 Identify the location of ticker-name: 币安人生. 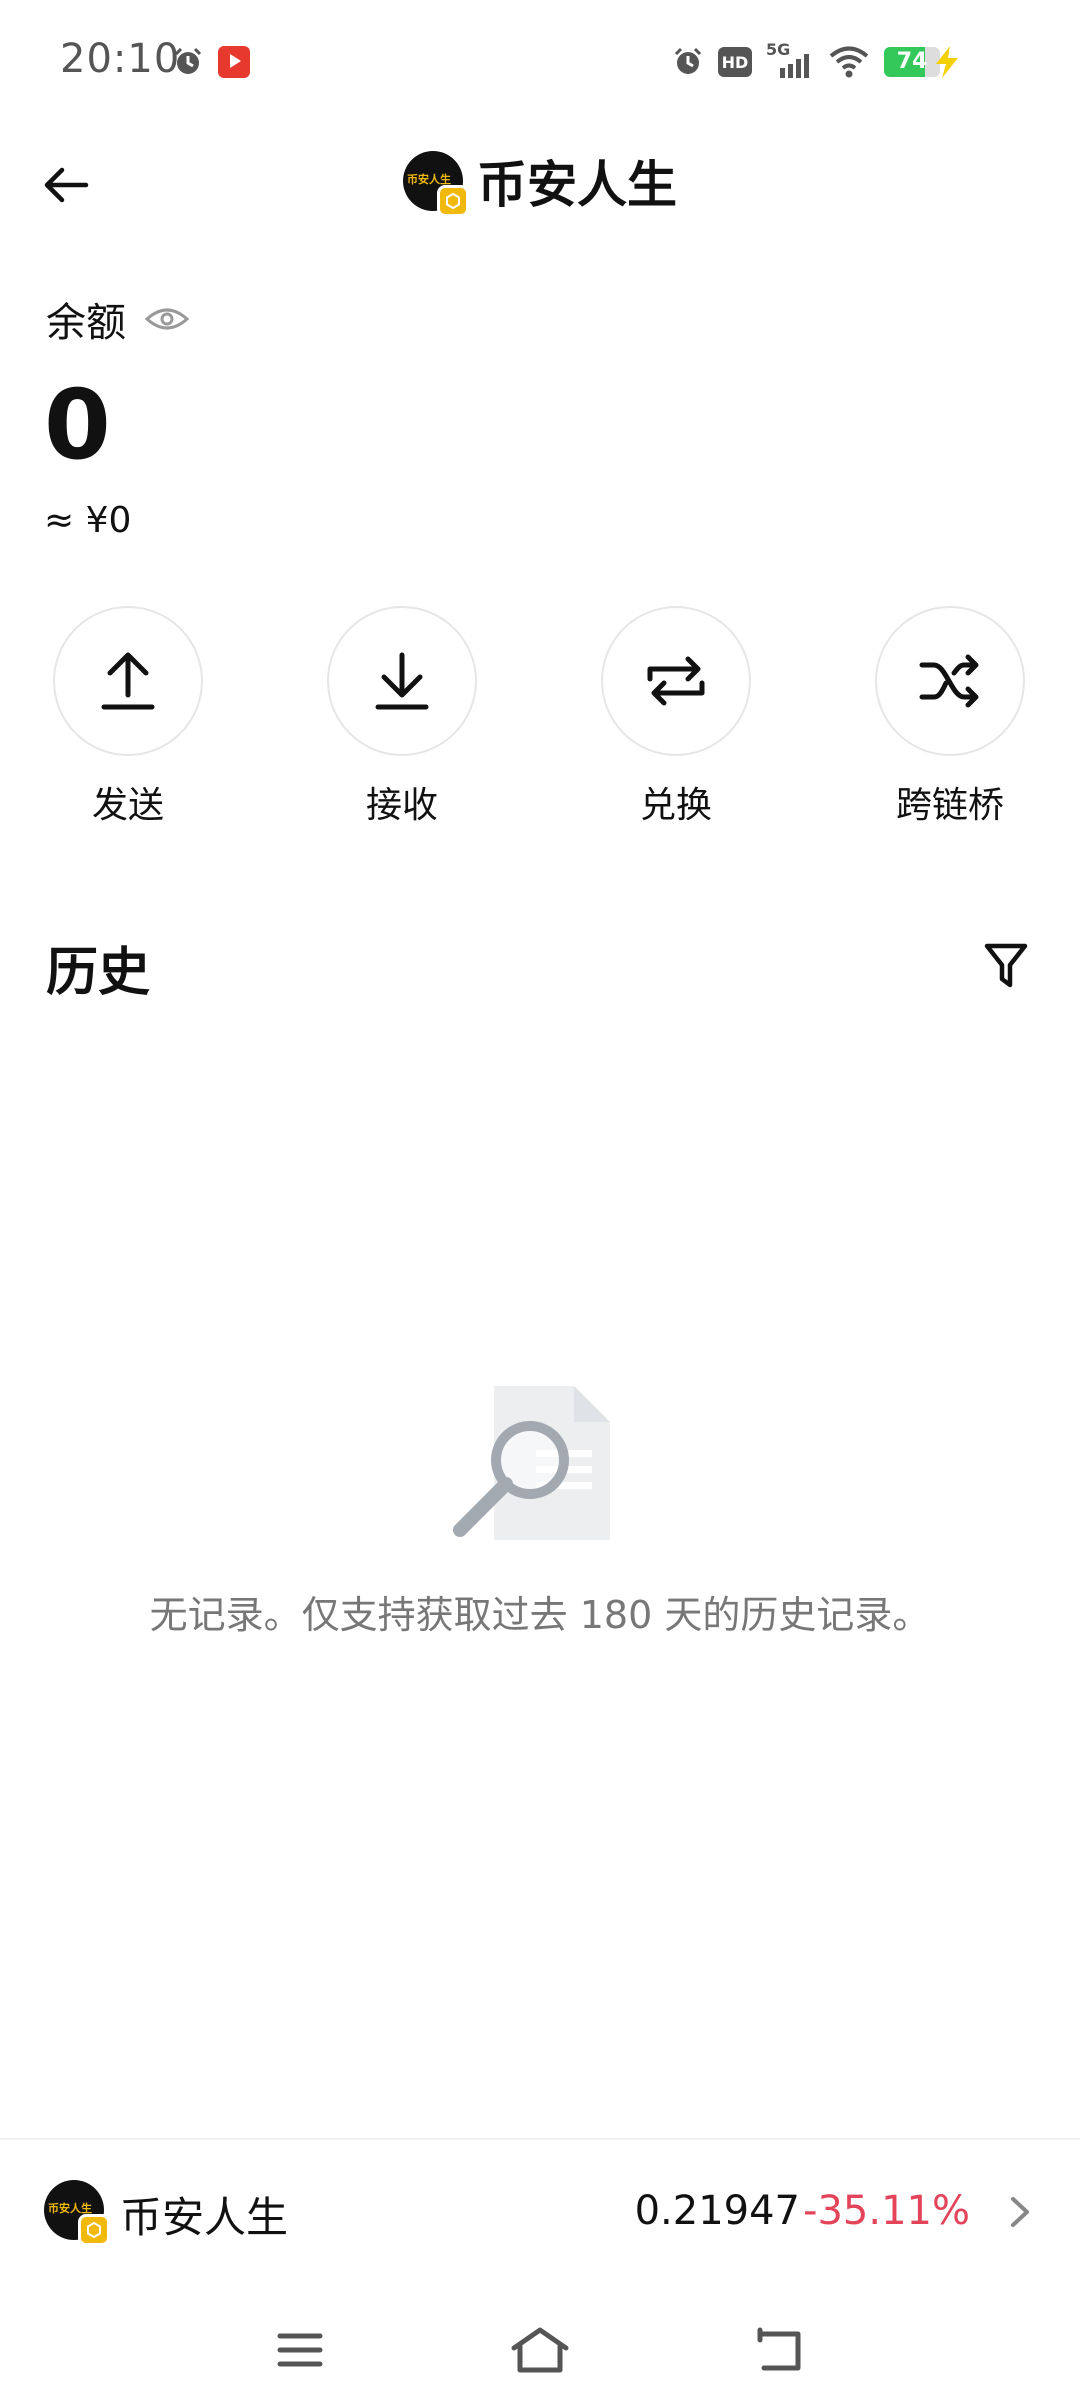
(204, 2217).